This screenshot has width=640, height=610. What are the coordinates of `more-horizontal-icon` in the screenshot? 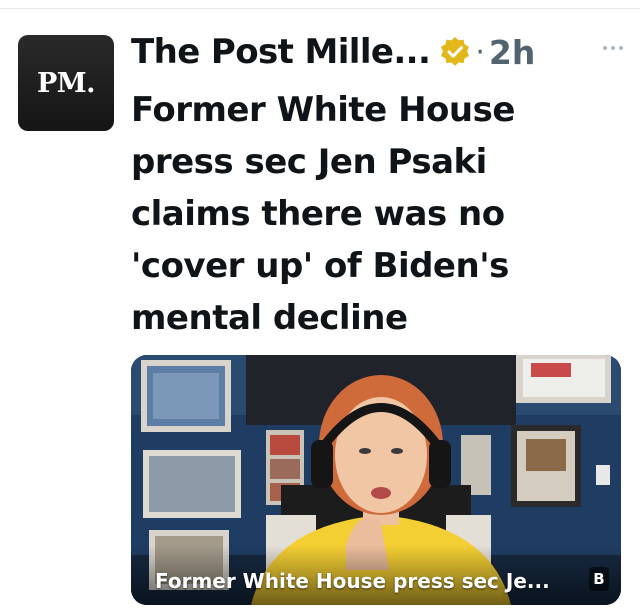 It's located at (613, 48).